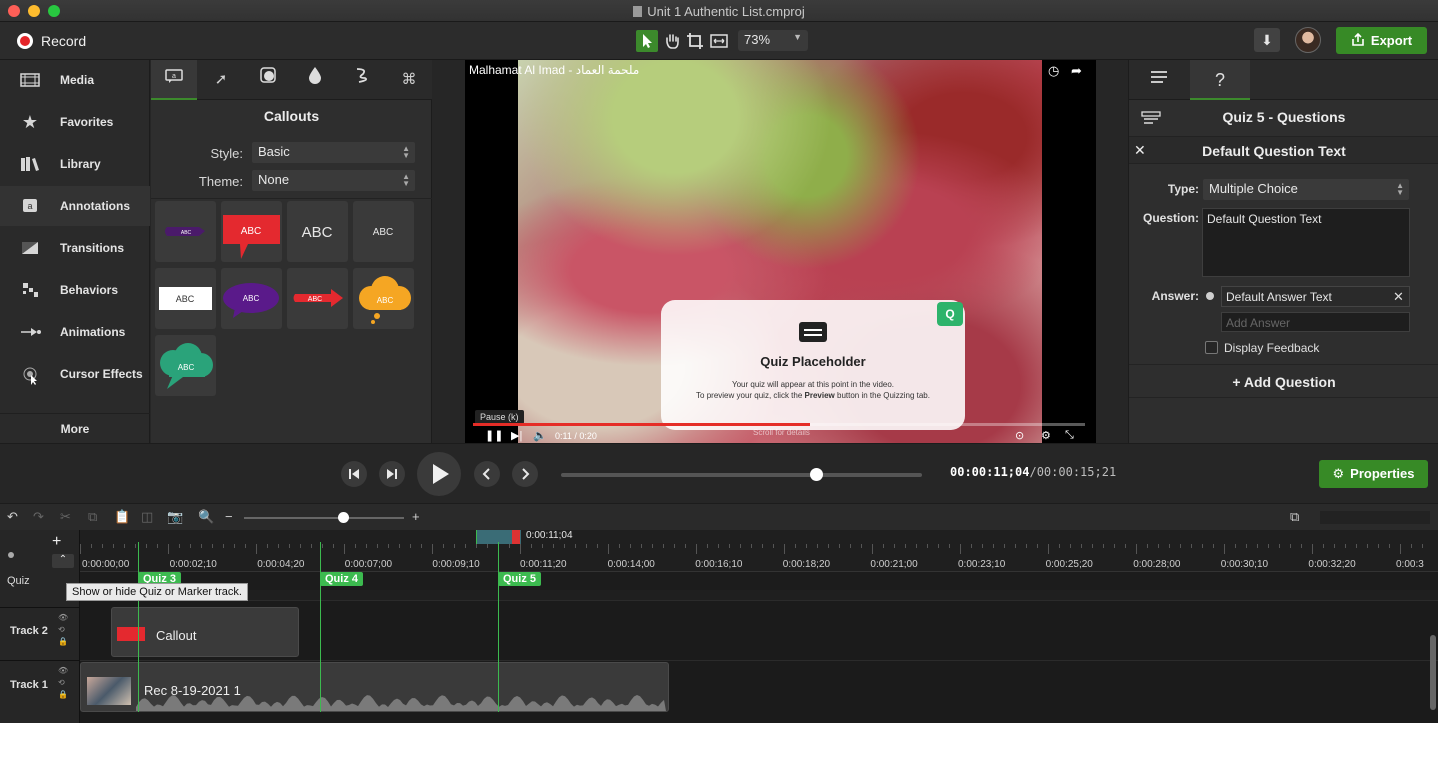 The image size is (1448, 758). What do you see at coordinates (494, 435) in the screenshot?
I see `pause-icon: ❚❚` at bounding box center [494, 435].